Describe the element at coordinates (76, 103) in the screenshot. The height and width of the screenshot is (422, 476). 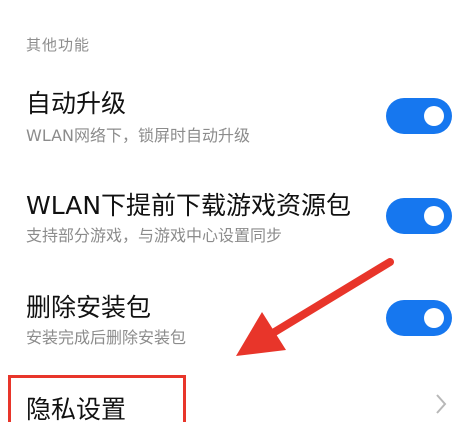
I see `setting-title-auto-upgrade: 自动升级` at that location.